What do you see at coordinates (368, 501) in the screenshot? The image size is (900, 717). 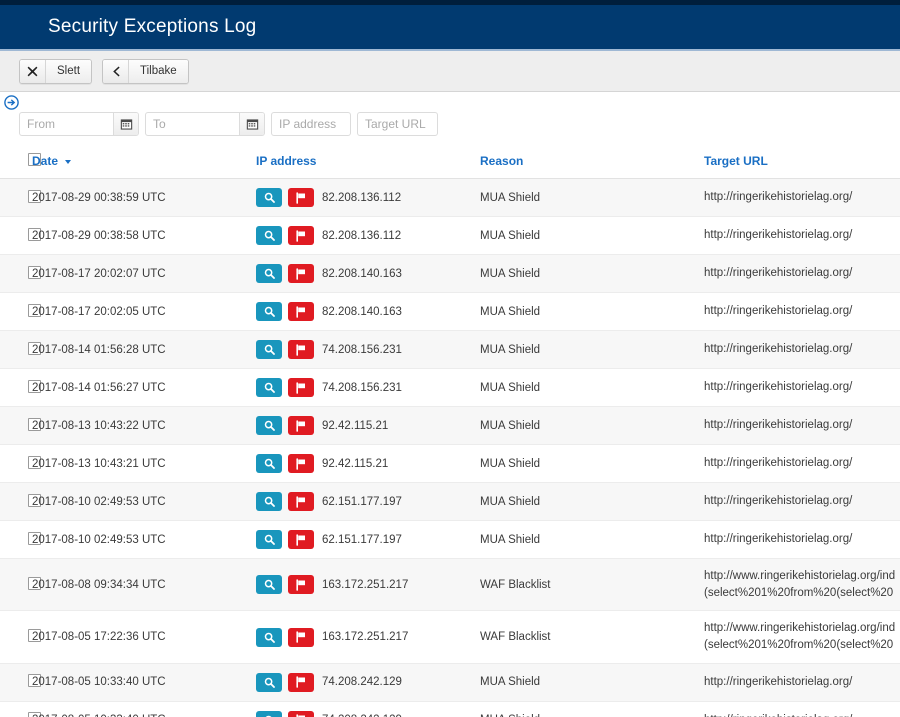 I see `cell-ip-address: 62.151.177.197` at bounding box center [368, 501].